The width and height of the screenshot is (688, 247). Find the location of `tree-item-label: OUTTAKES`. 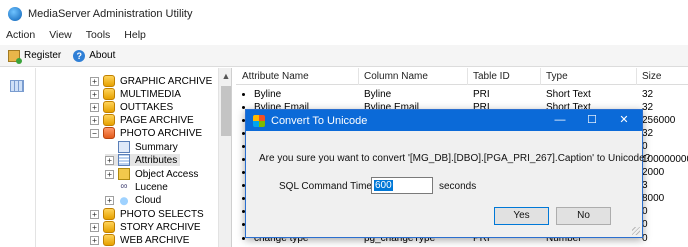

tree-item-label: OUTTAKES is located at coordinates (147, 107).